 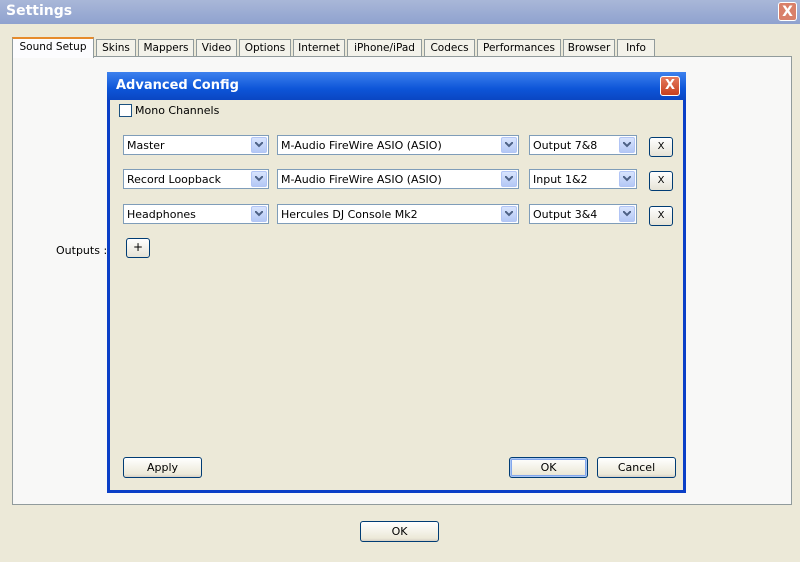 What do you see at coordinates (400, 12) in the screenshot?
I see `window-title-bar: Settings X` at bounding box center [400, 12].